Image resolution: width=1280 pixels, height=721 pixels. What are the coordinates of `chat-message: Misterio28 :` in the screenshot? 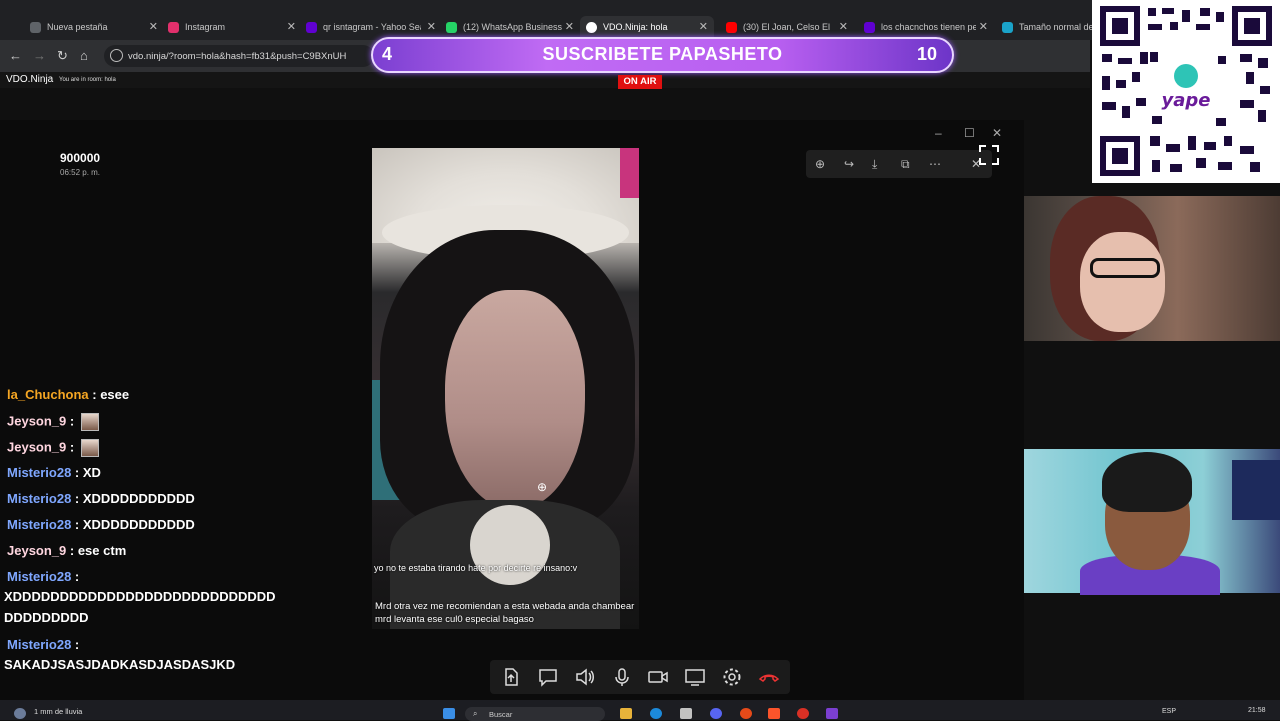 It's located at (43, 576).